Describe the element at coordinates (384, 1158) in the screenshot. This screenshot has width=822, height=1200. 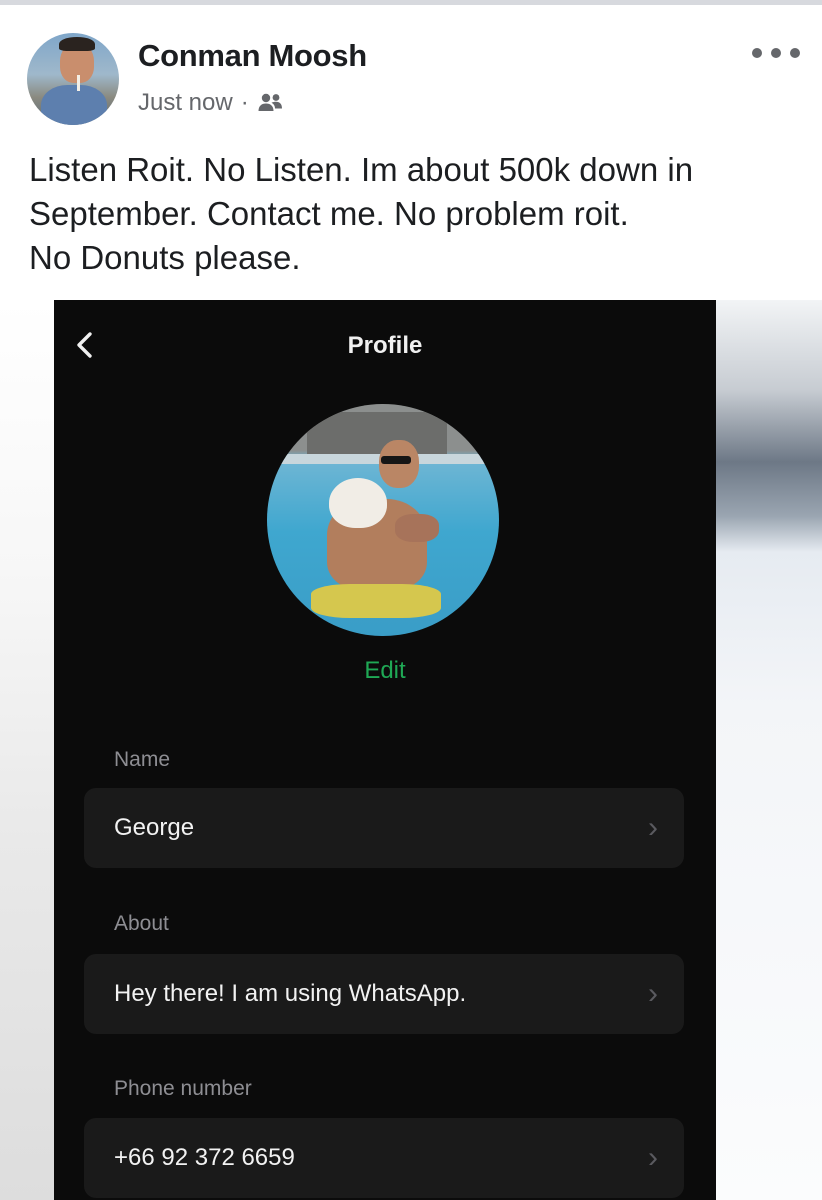
I see `phone-row: +66 92 372 6659 ›` at that location.